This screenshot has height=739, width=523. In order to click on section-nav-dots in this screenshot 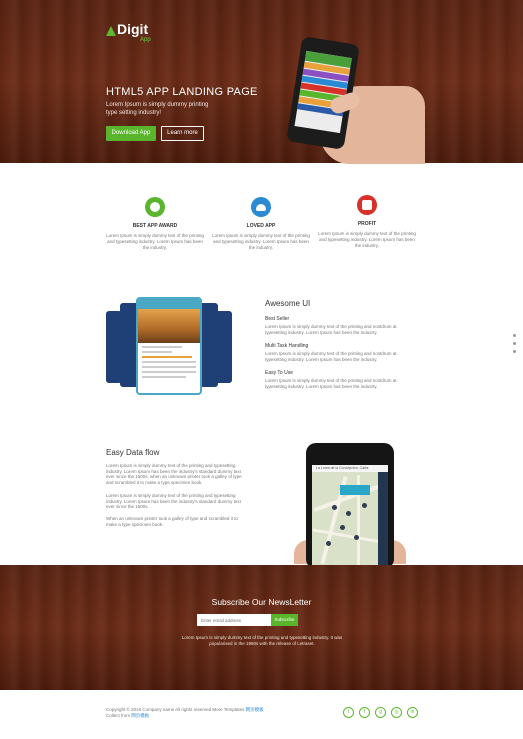, I will do `click(515, 348)`.